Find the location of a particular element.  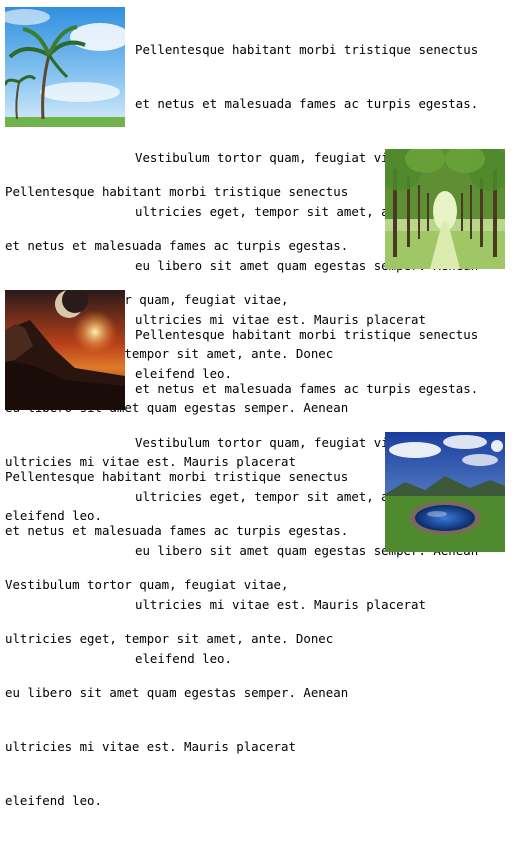

palm-tree-image is located at coordinates (65, 67).